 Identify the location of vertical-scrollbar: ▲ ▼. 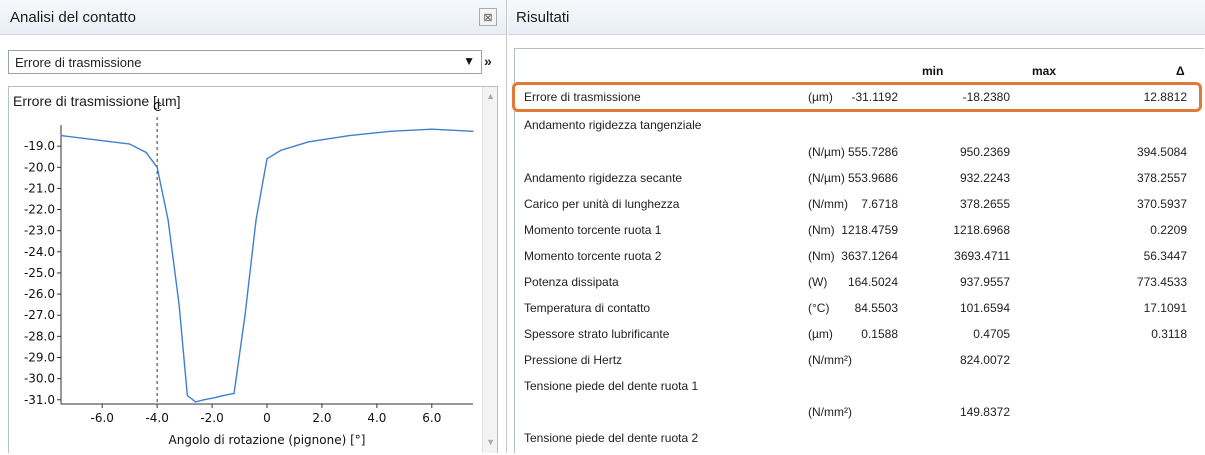
(489, 270).